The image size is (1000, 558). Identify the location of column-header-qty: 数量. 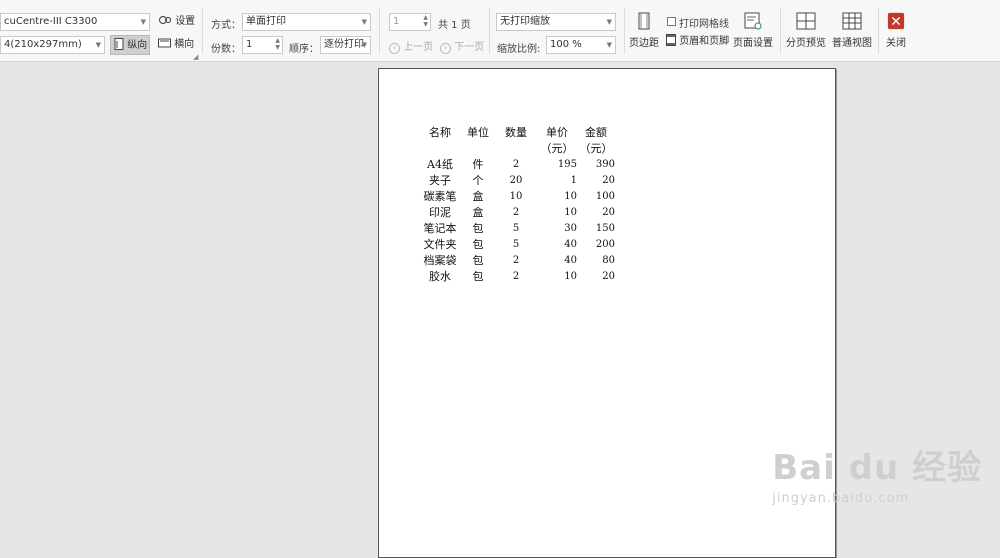
(516, 132).